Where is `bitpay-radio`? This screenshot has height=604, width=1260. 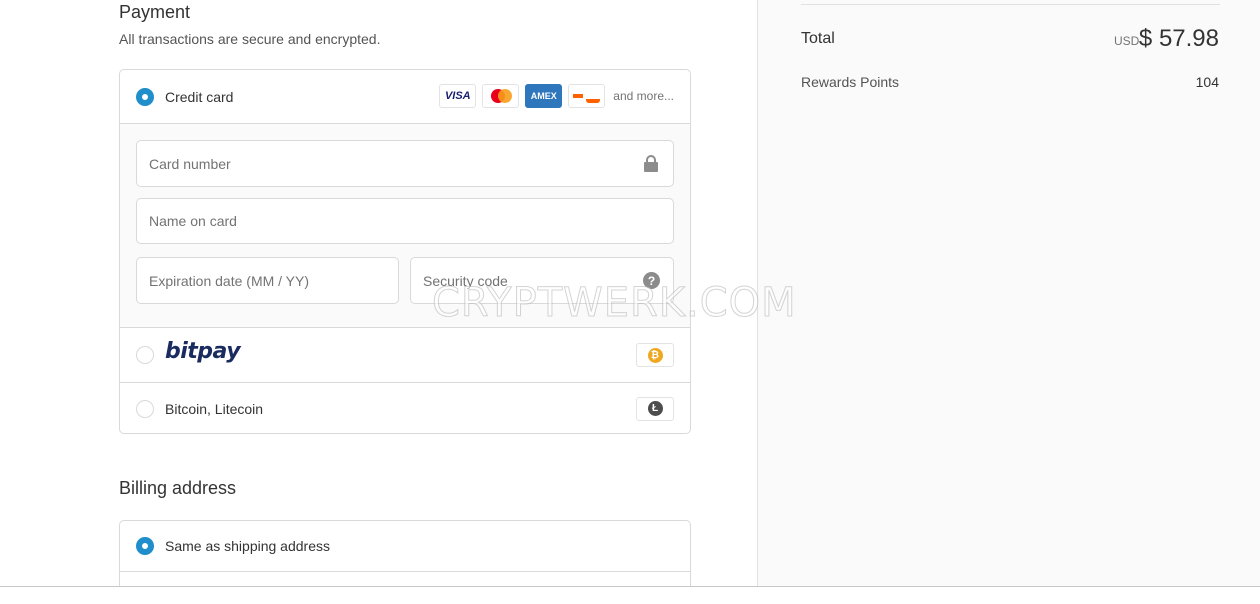
bitpay-radio is located at coordinates (145, 355).